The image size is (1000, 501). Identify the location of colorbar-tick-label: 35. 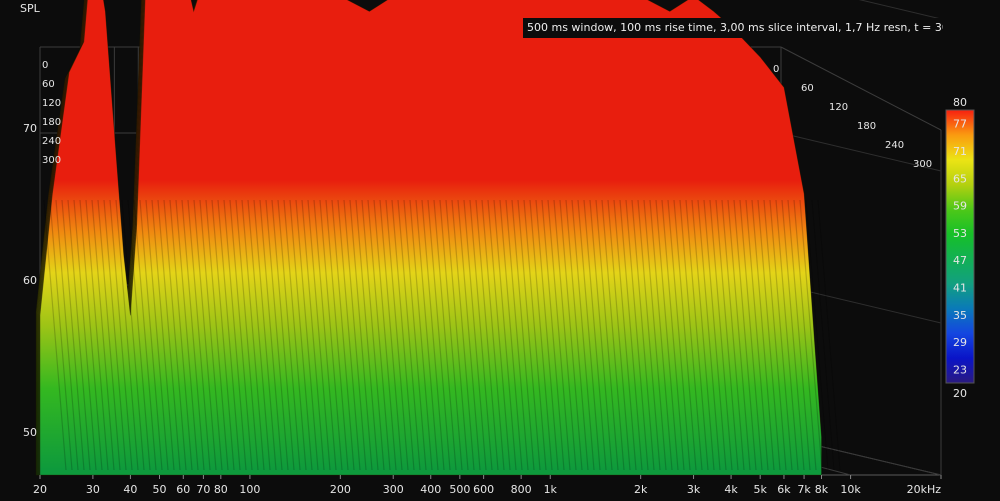
(960, 315).